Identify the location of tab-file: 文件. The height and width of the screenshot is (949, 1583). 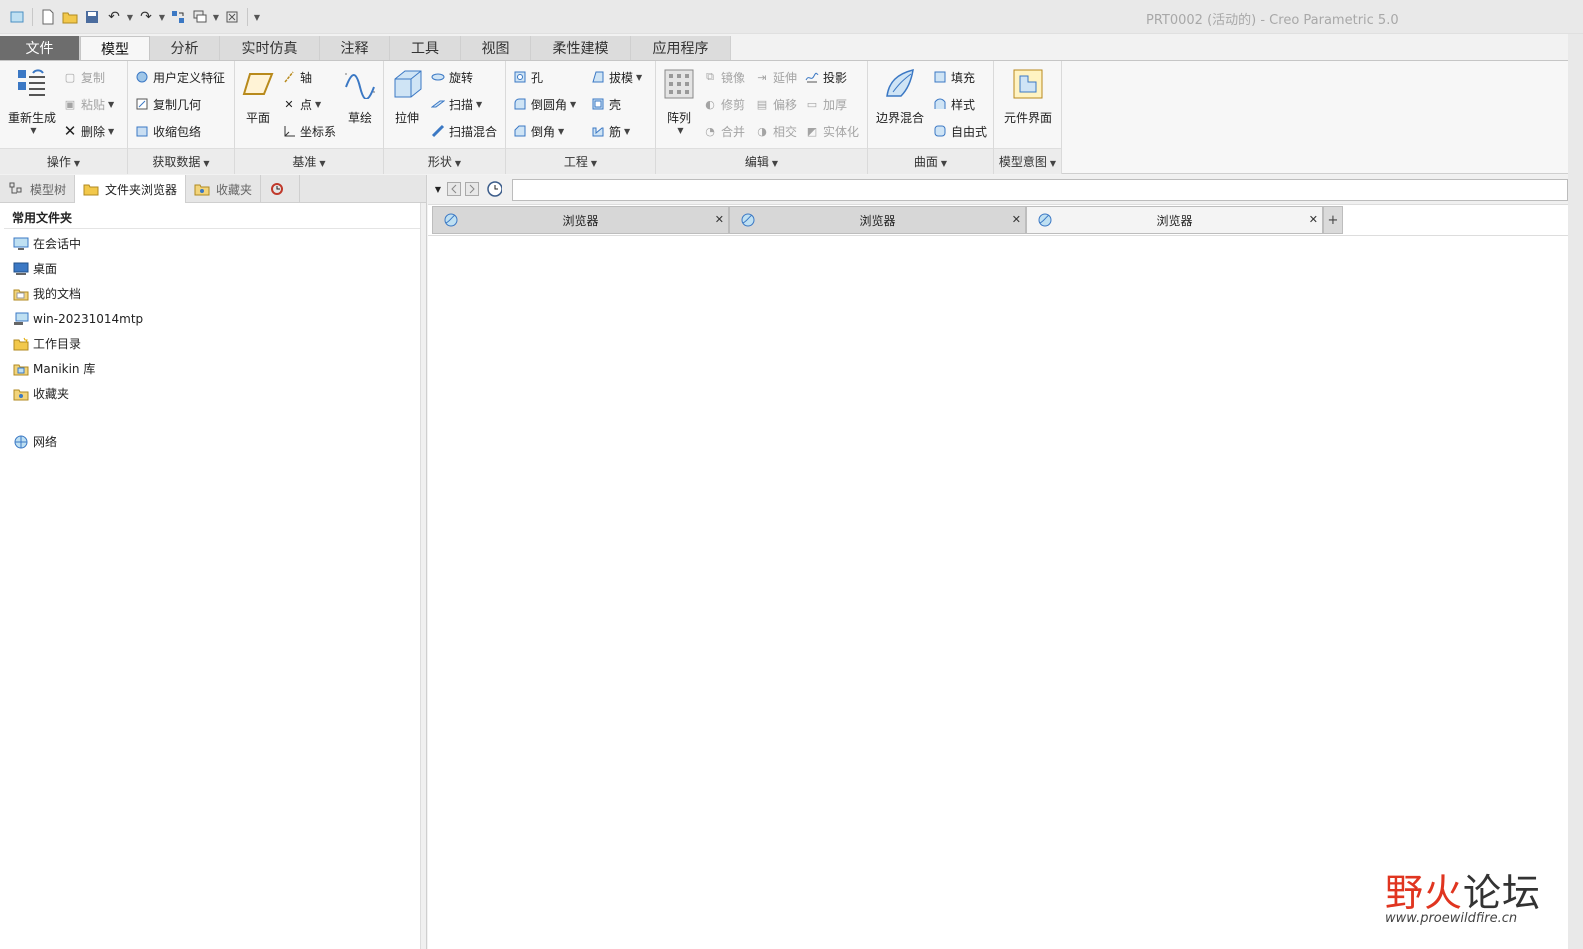
(40, 48).